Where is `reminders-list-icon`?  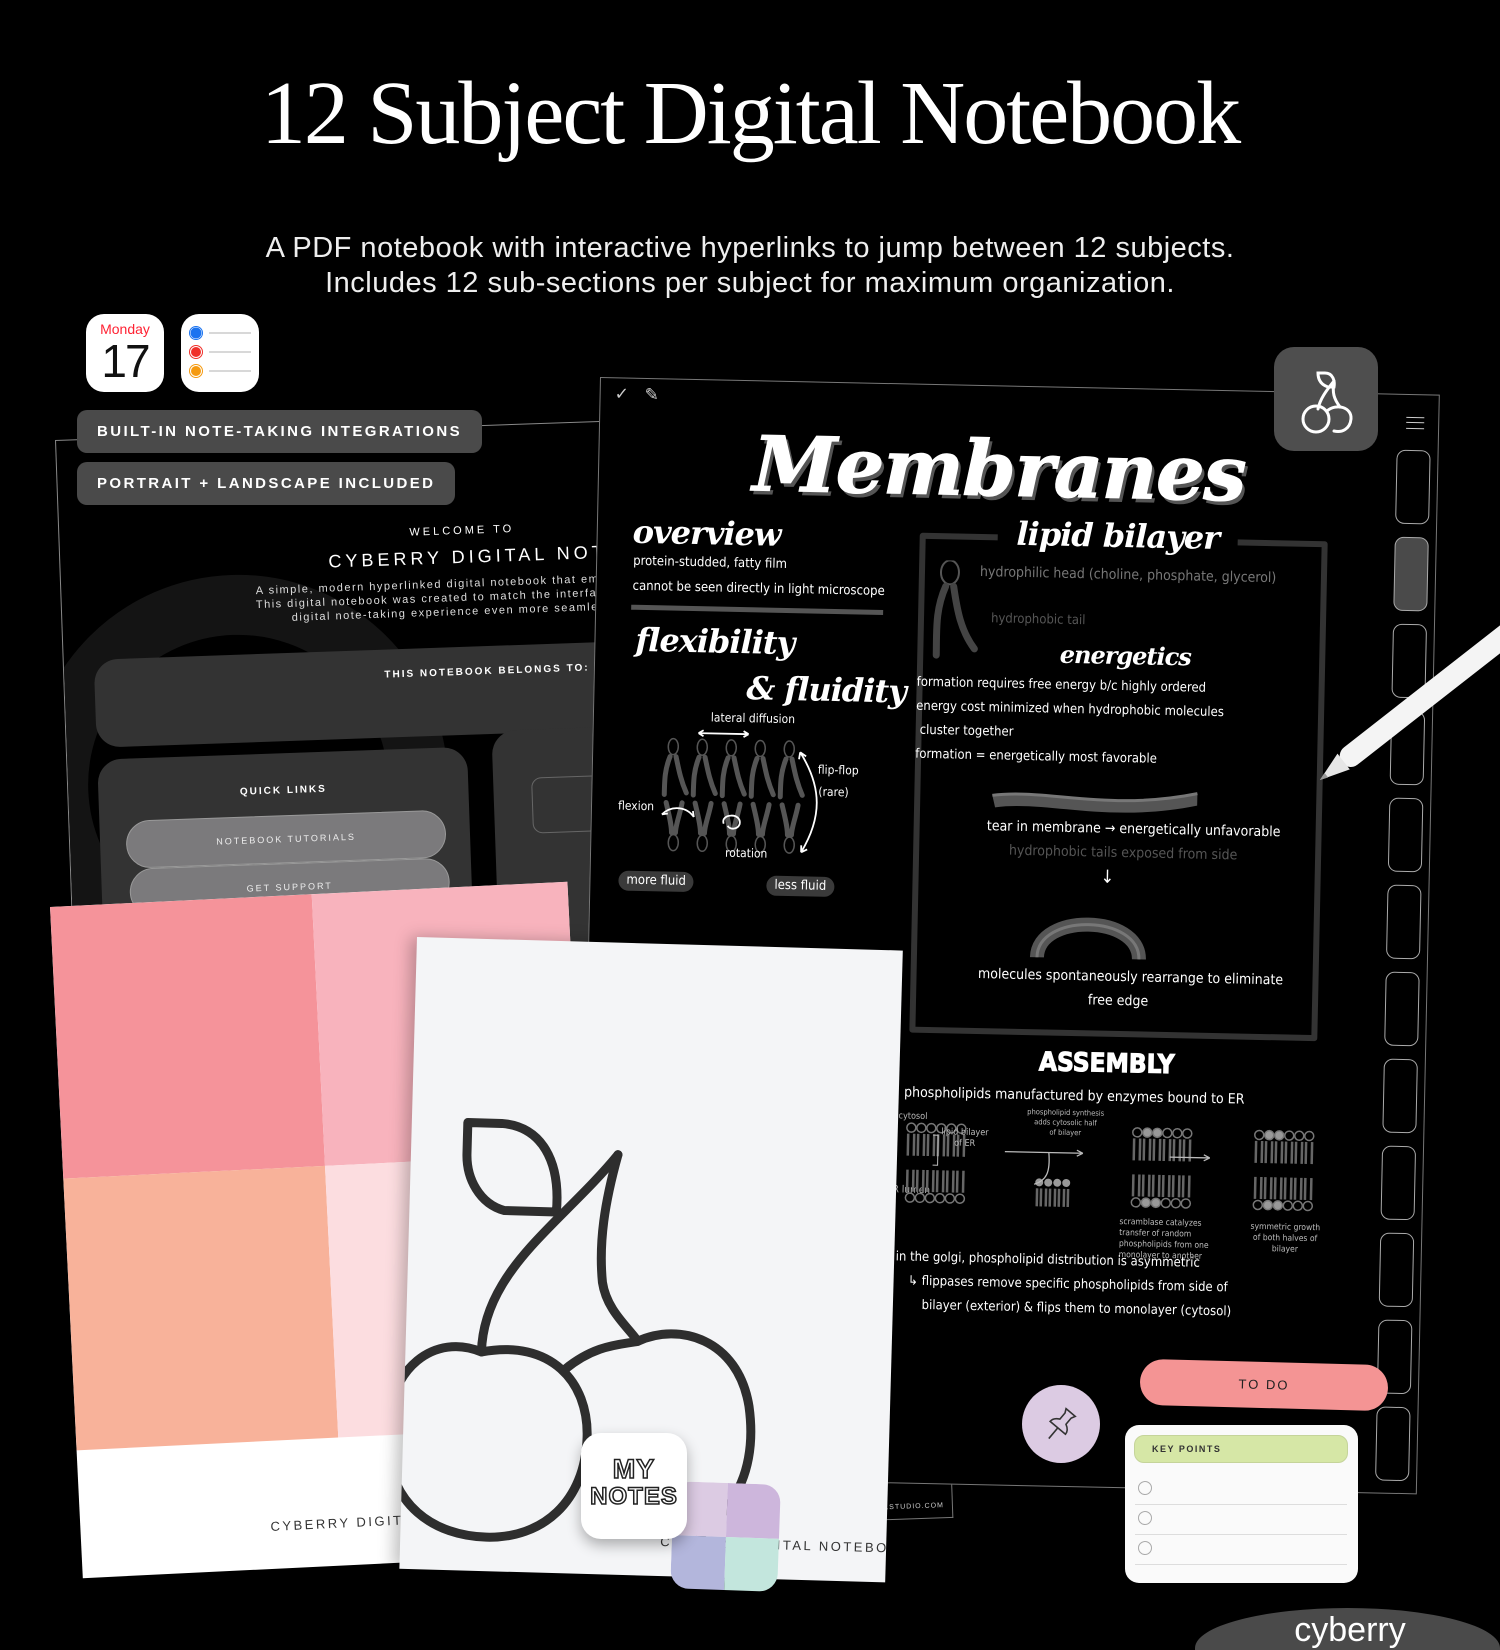 reminders-list-icon is located at coordinates (220, 352).